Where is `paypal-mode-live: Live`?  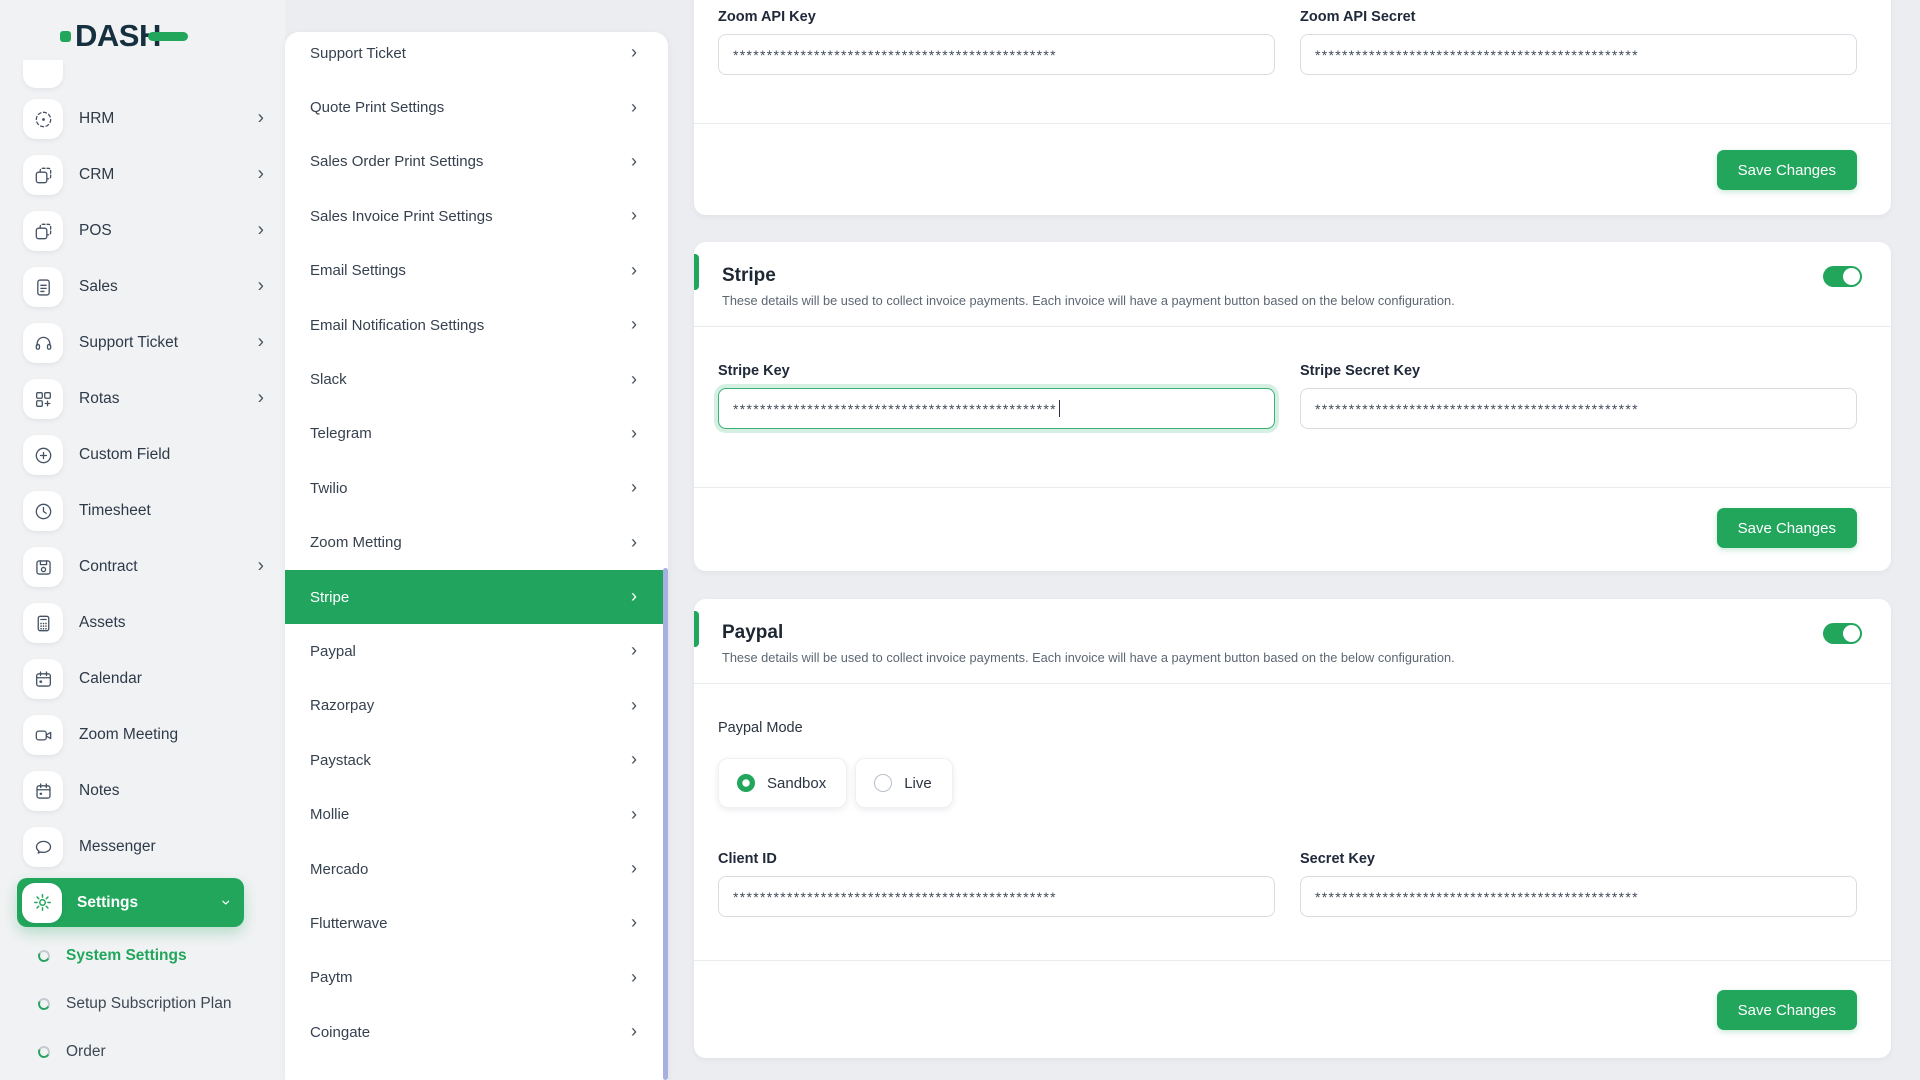 paypal-mode-live: Live is located at coordinates (904, 783).